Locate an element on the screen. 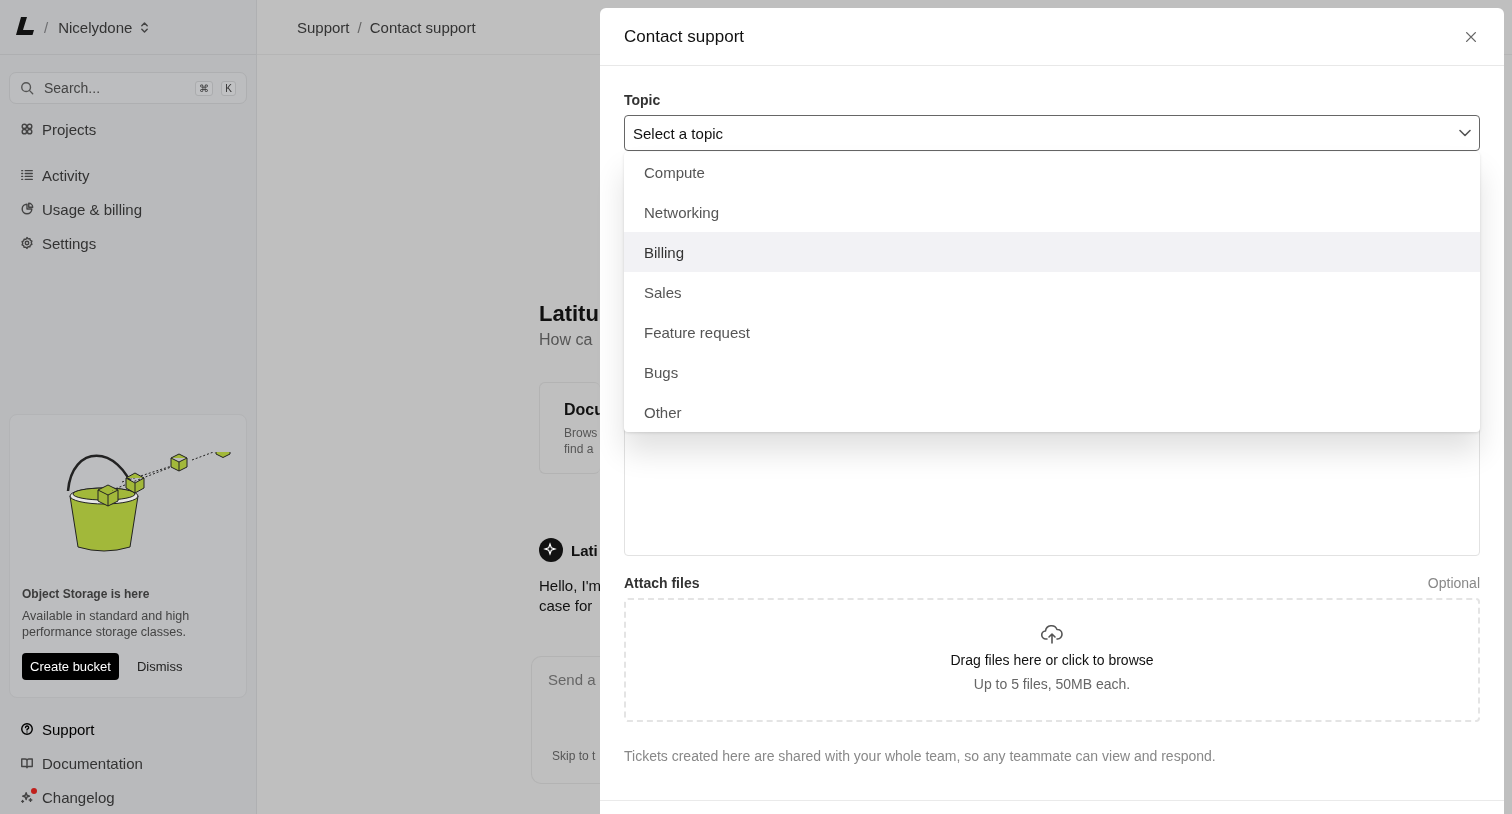 This screenshot has width=1512, height=814. keyboard-key: K is located at coordinates (228, 88).